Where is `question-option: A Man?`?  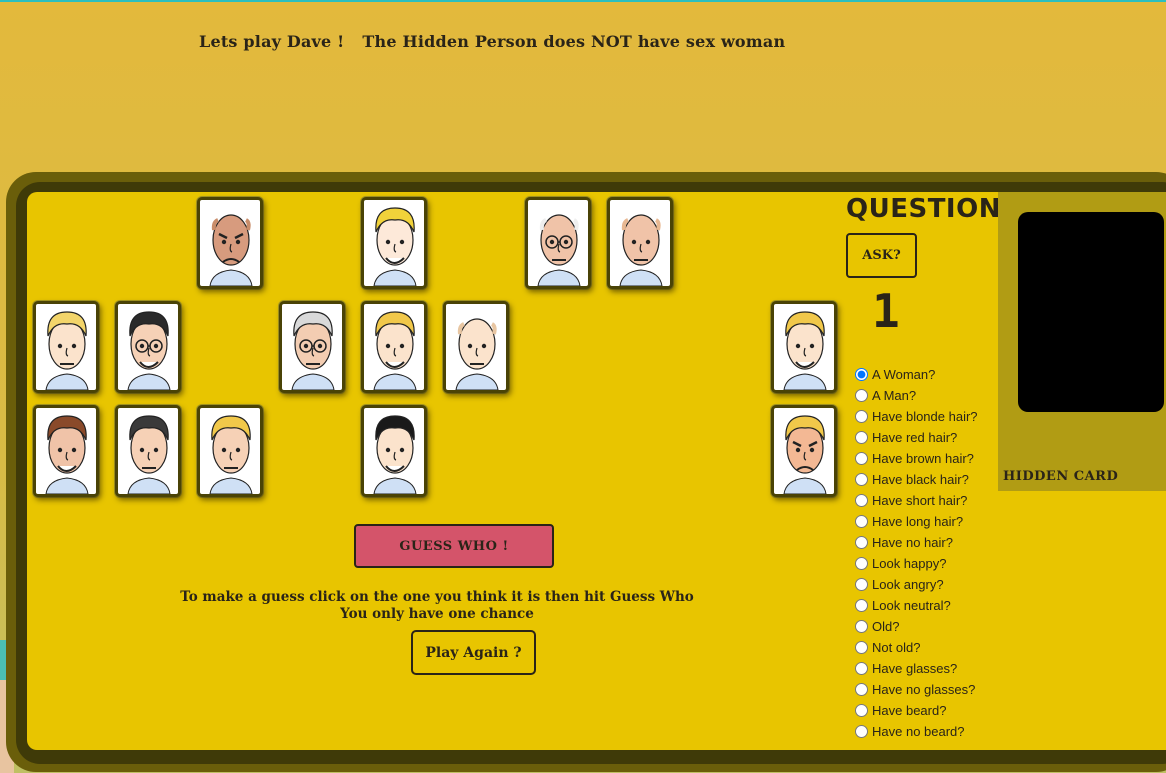
question-option: A Man? is located at coordinates (916, 395).